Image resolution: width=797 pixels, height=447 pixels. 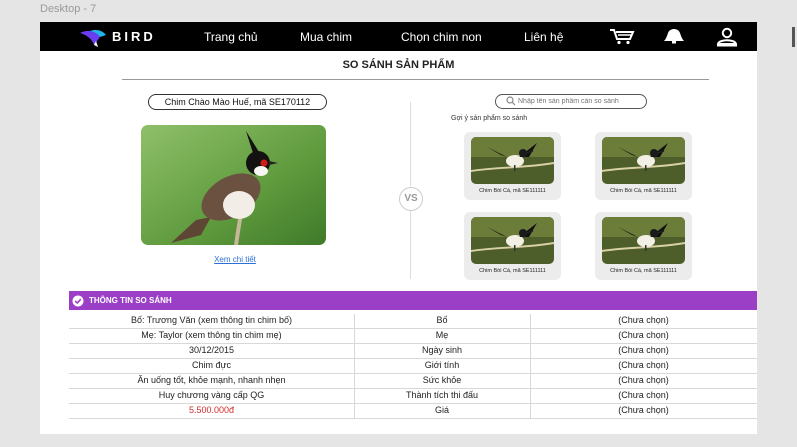 I want to click on price-value: 5.500.000đ, so click(x=211, y=410).